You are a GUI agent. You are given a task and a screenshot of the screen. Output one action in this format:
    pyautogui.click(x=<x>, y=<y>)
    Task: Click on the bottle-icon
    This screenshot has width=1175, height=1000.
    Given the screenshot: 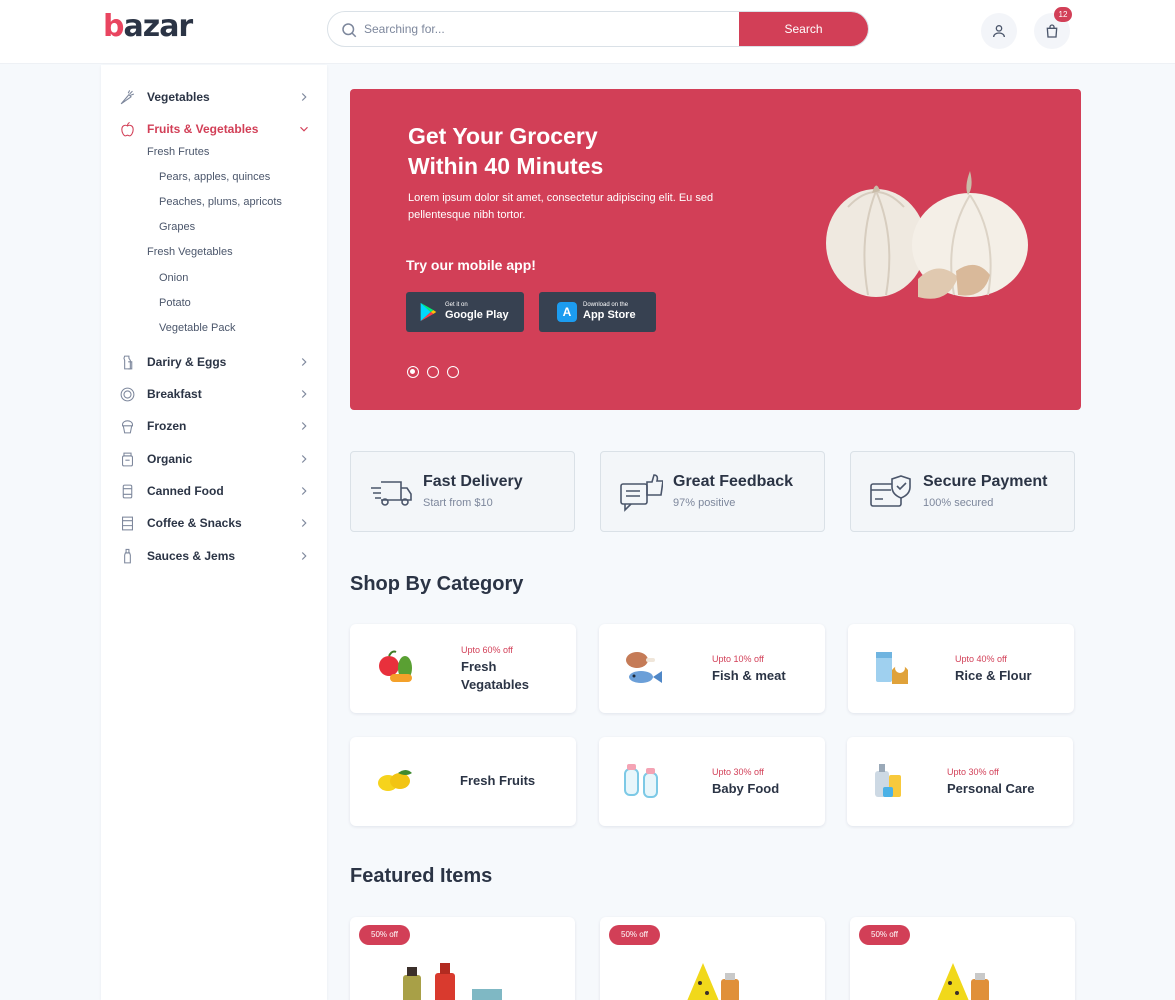 What is the action you would take?
    pyautogui.click(x=127, y=556)
    